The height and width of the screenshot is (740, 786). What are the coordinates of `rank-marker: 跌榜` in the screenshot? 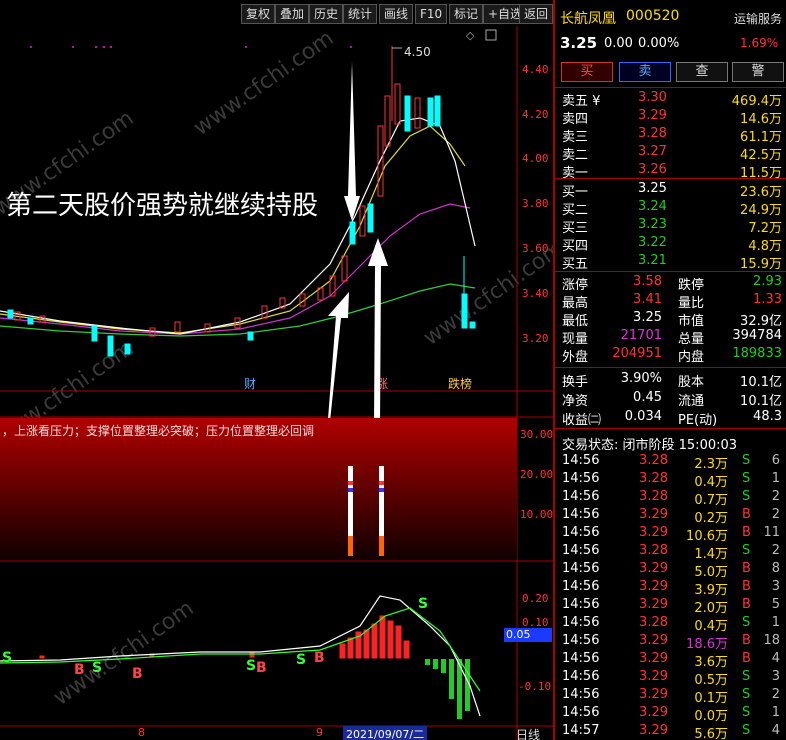 It's located at (460, 383).